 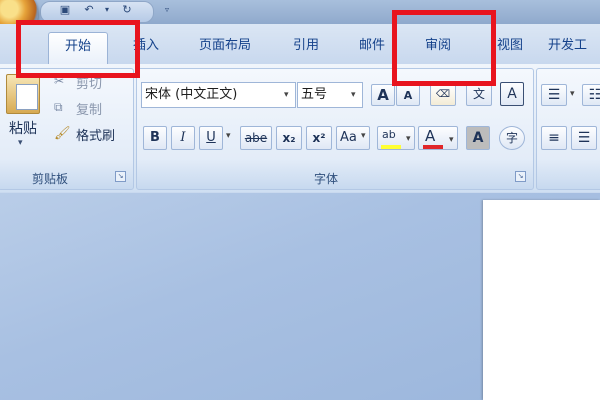 I want to click on tab-developer: 开发工, so click(x=574, y=46).